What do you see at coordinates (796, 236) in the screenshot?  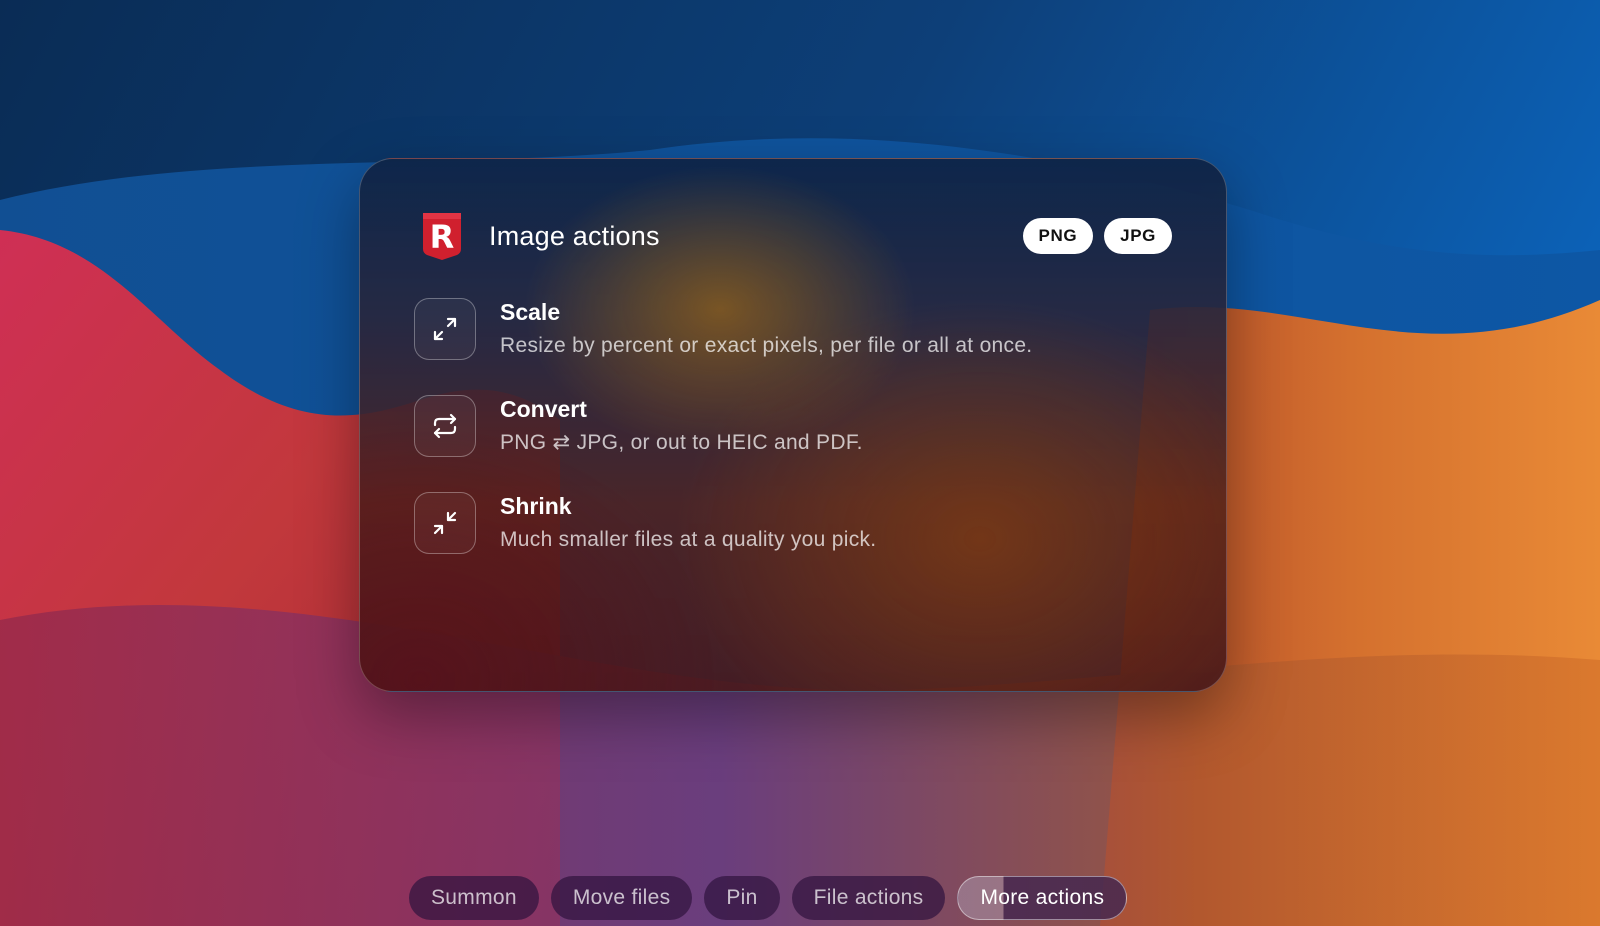 I see `panel-header: R Image actions PNG JPG` at bounding box center [796, 236].